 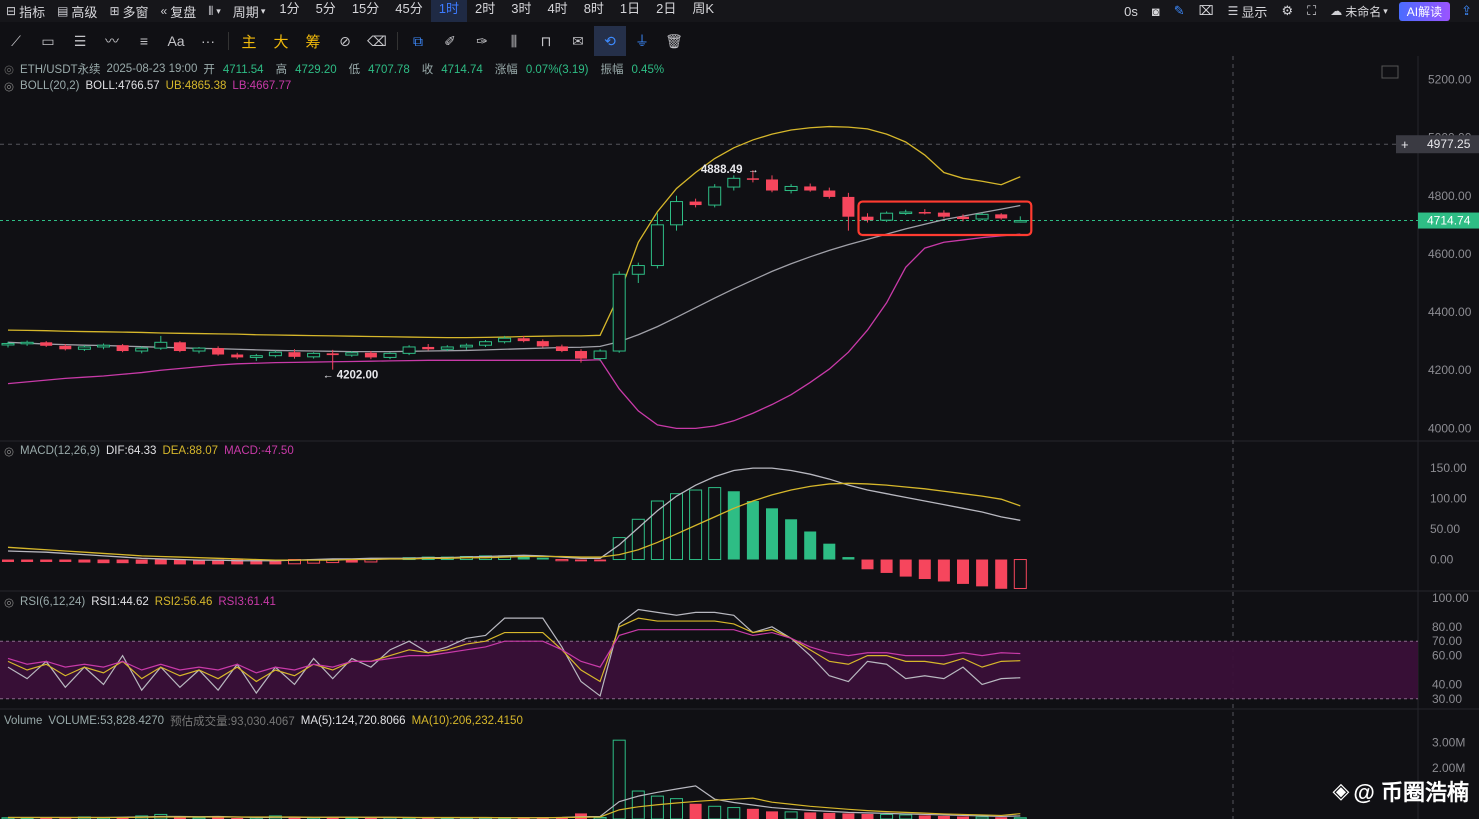 I want to click on magnet-icon: ⟲, so click(x=610, y=41).